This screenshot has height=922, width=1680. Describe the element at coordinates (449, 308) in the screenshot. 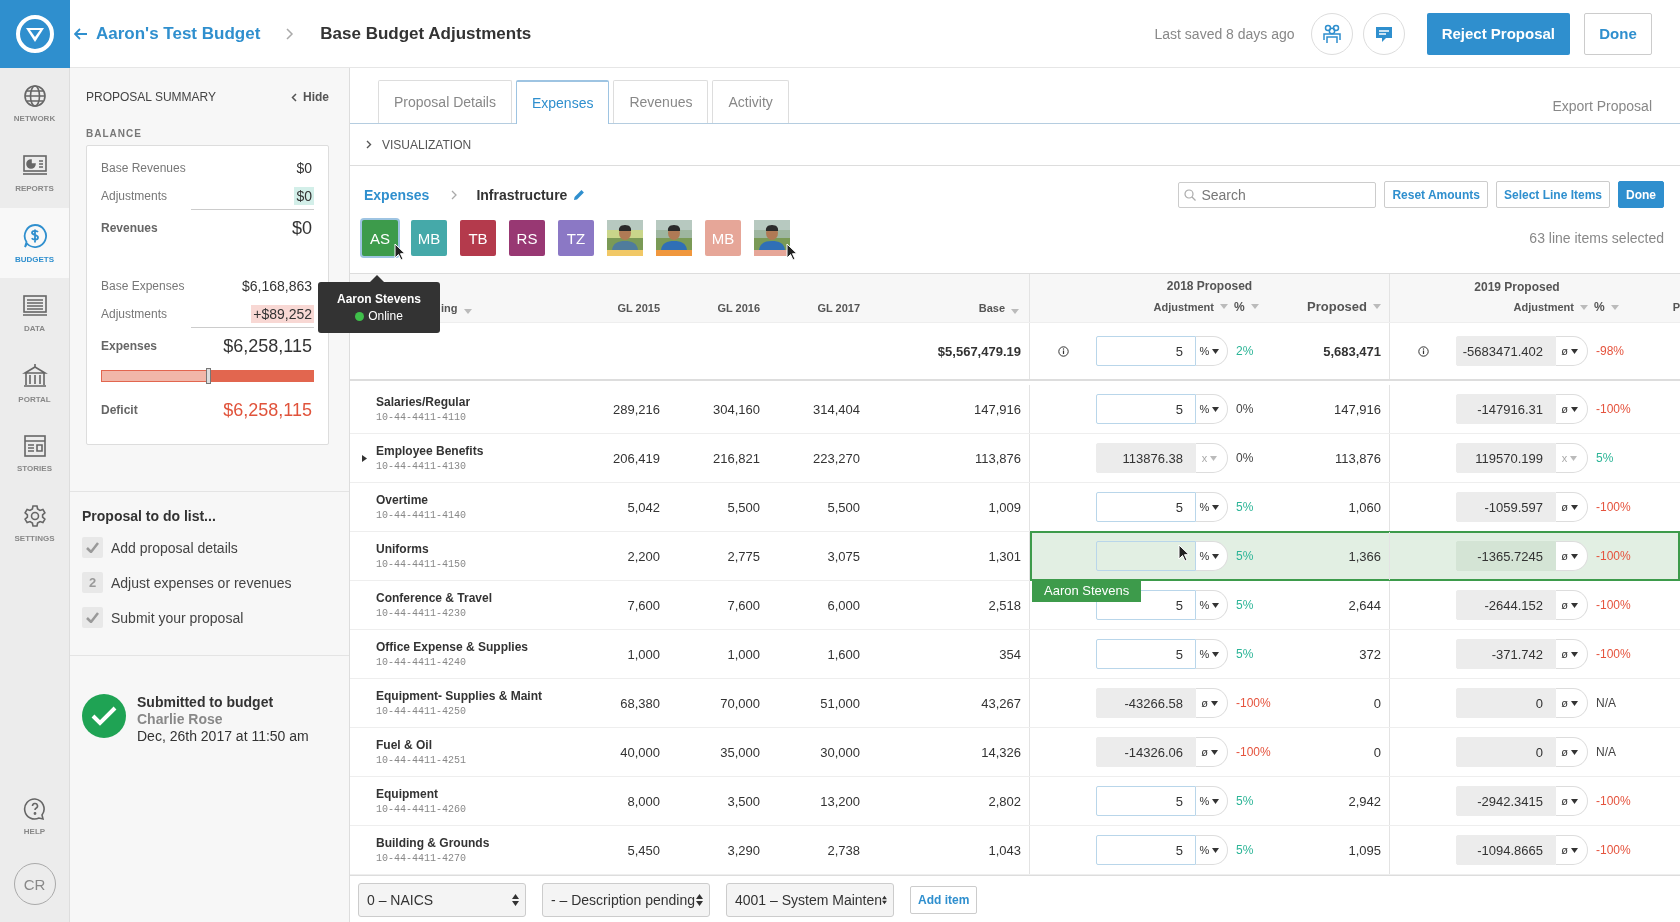

I see `column-header: ing` at that location.